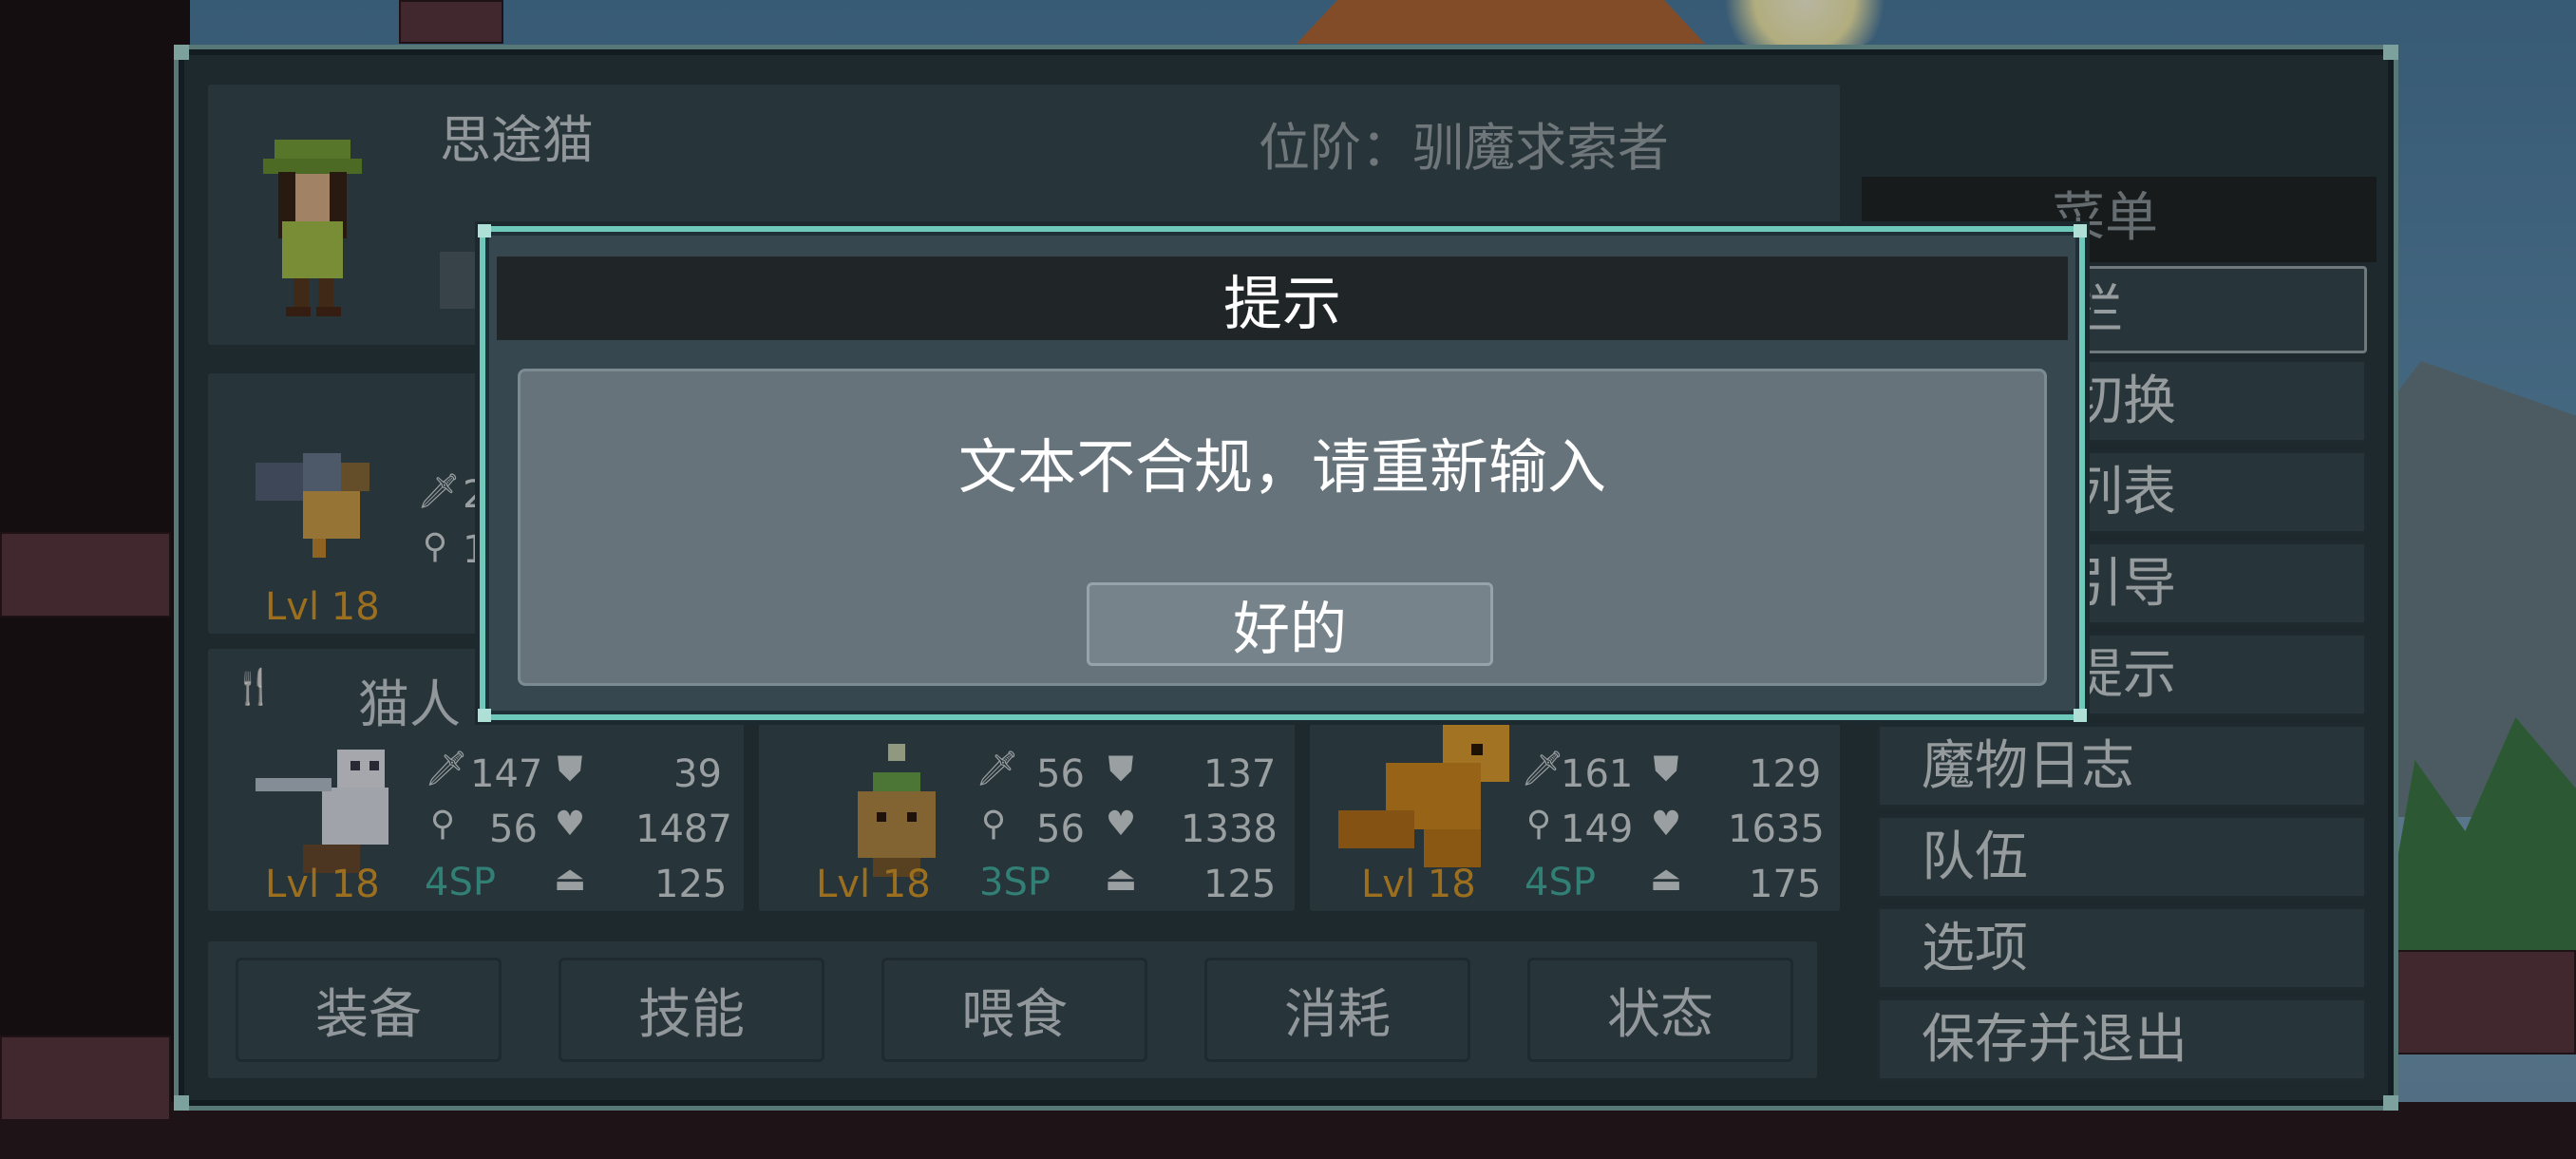  What do you see at coordinates (1281, 467) in the screenshot?
I see `dialog-message: 文本不合规，请重新输入` at bounding box center [1281, 467].